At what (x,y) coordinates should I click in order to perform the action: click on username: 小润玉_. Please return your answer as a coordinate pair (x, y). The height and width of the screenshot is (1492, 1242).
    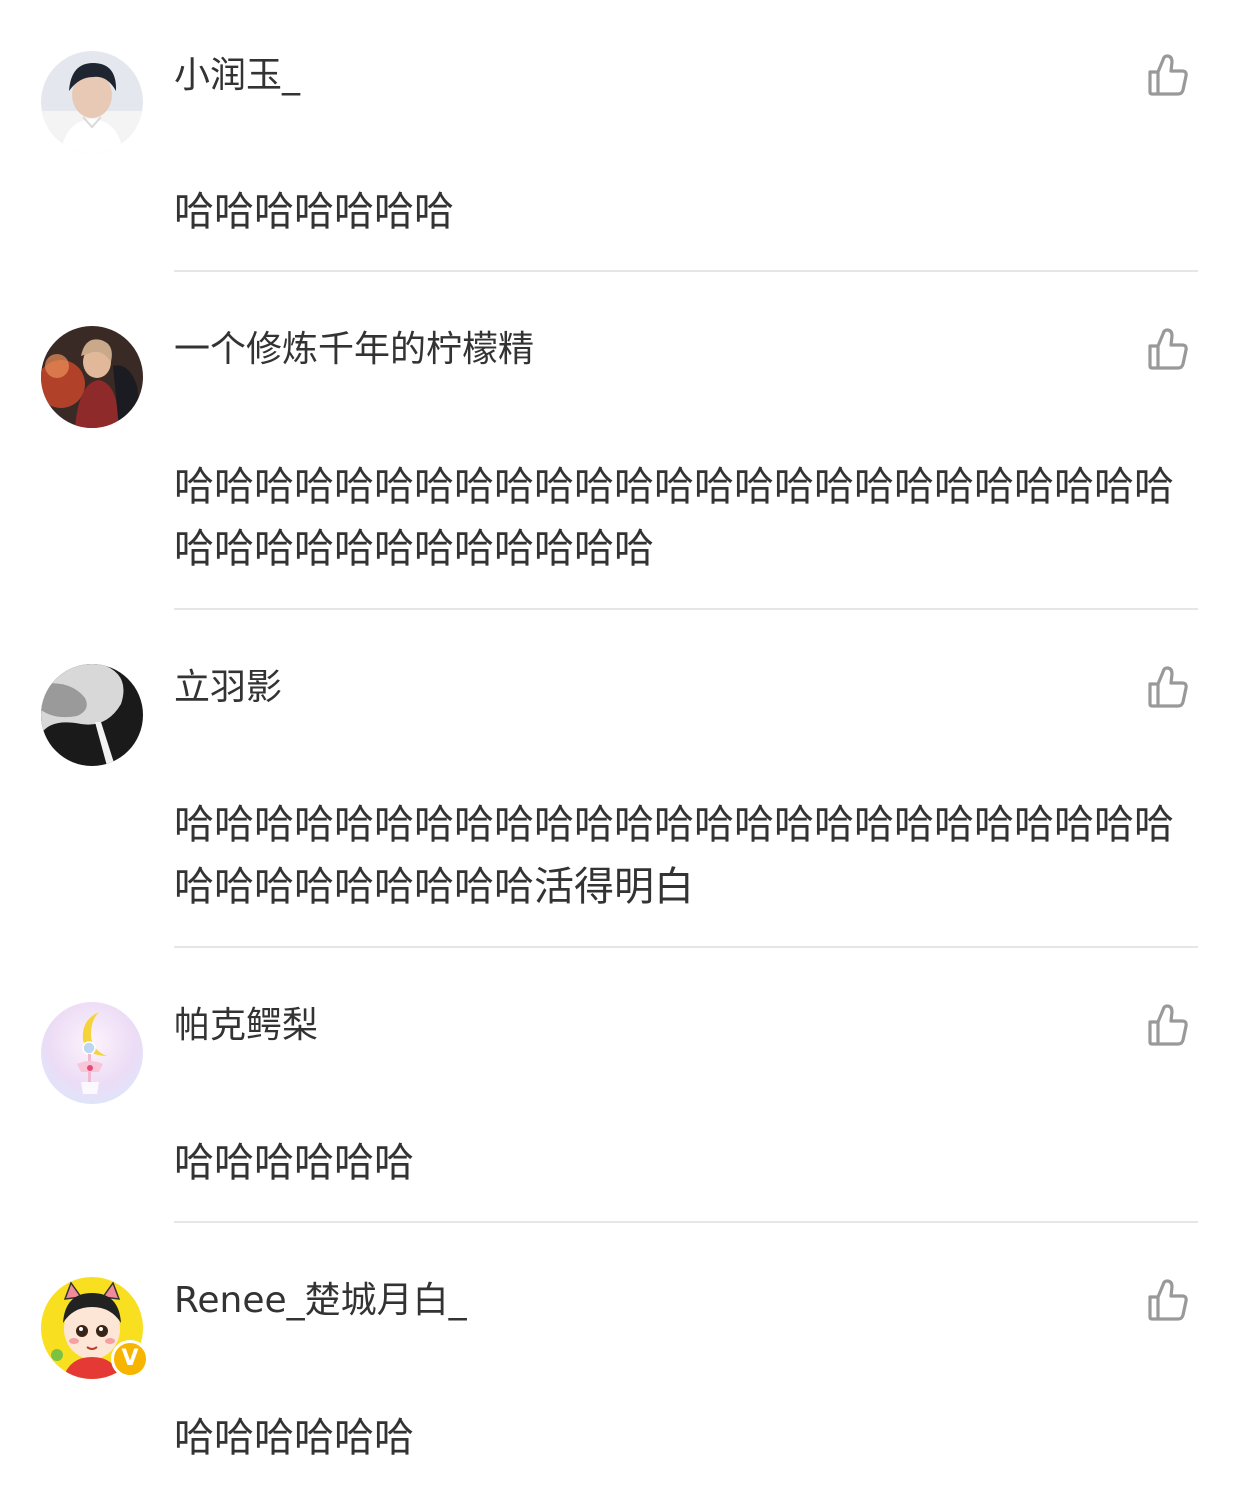
    Looking at the image, I should click on (237, 76).